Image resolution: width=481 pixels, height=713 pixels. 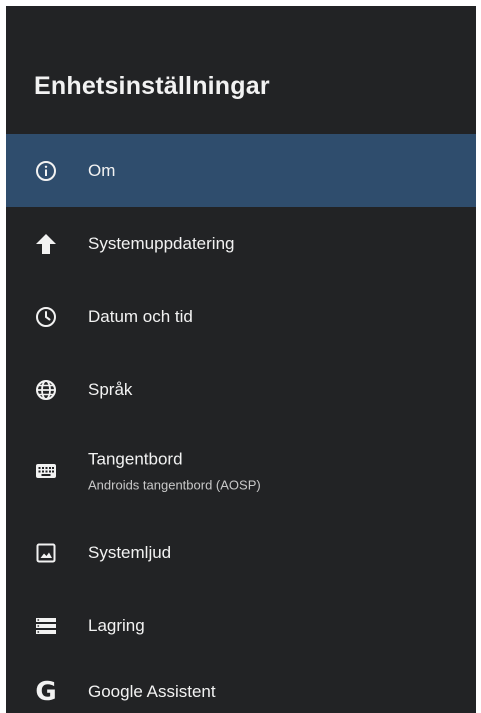 I want to click on info-icon, so click(x=46, y=171).